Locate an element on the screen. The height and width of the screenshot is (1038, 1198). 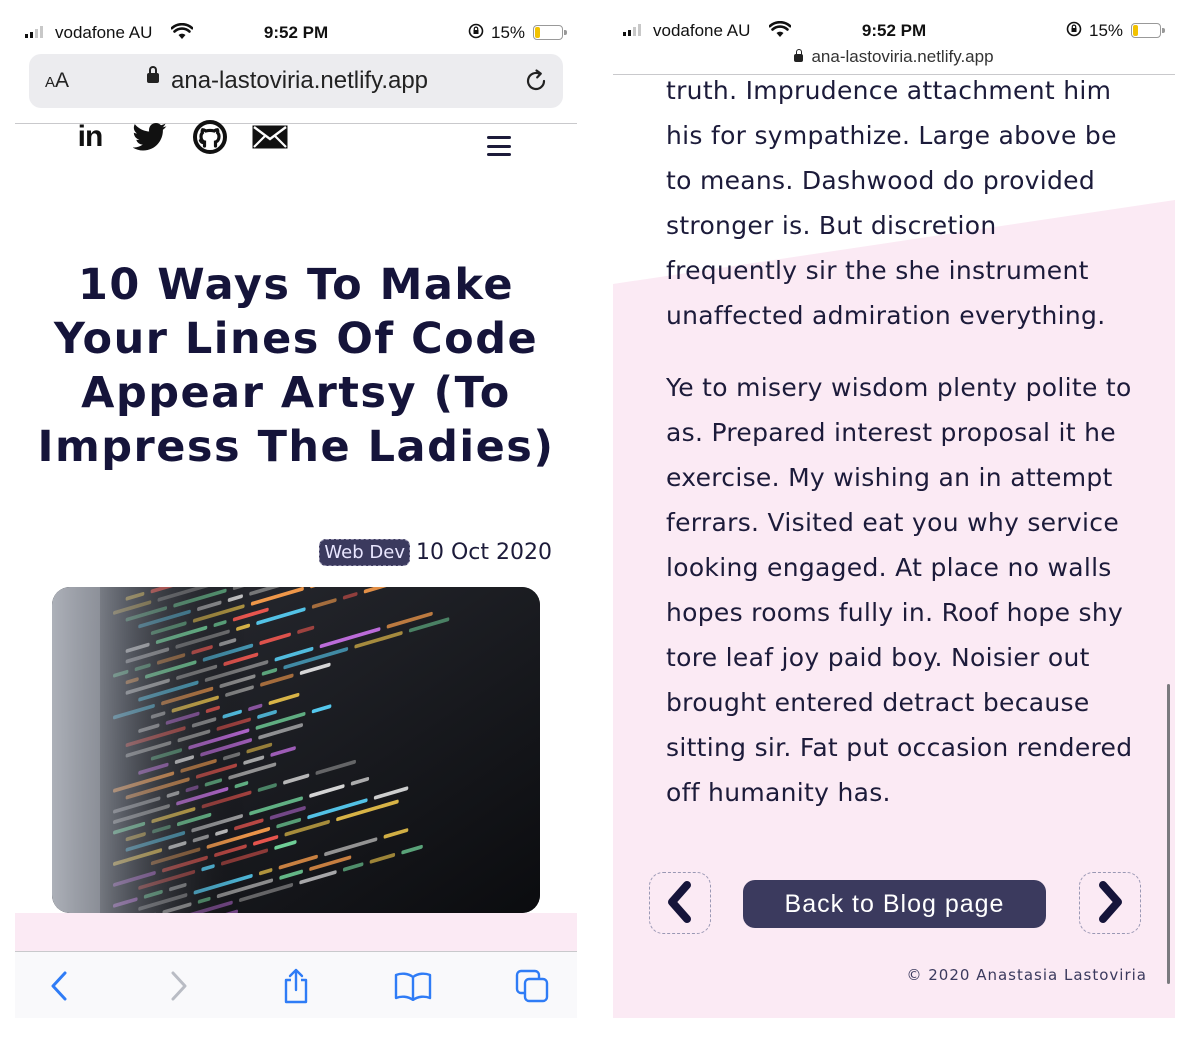
reload-icon is located at coordinates (536, 83).